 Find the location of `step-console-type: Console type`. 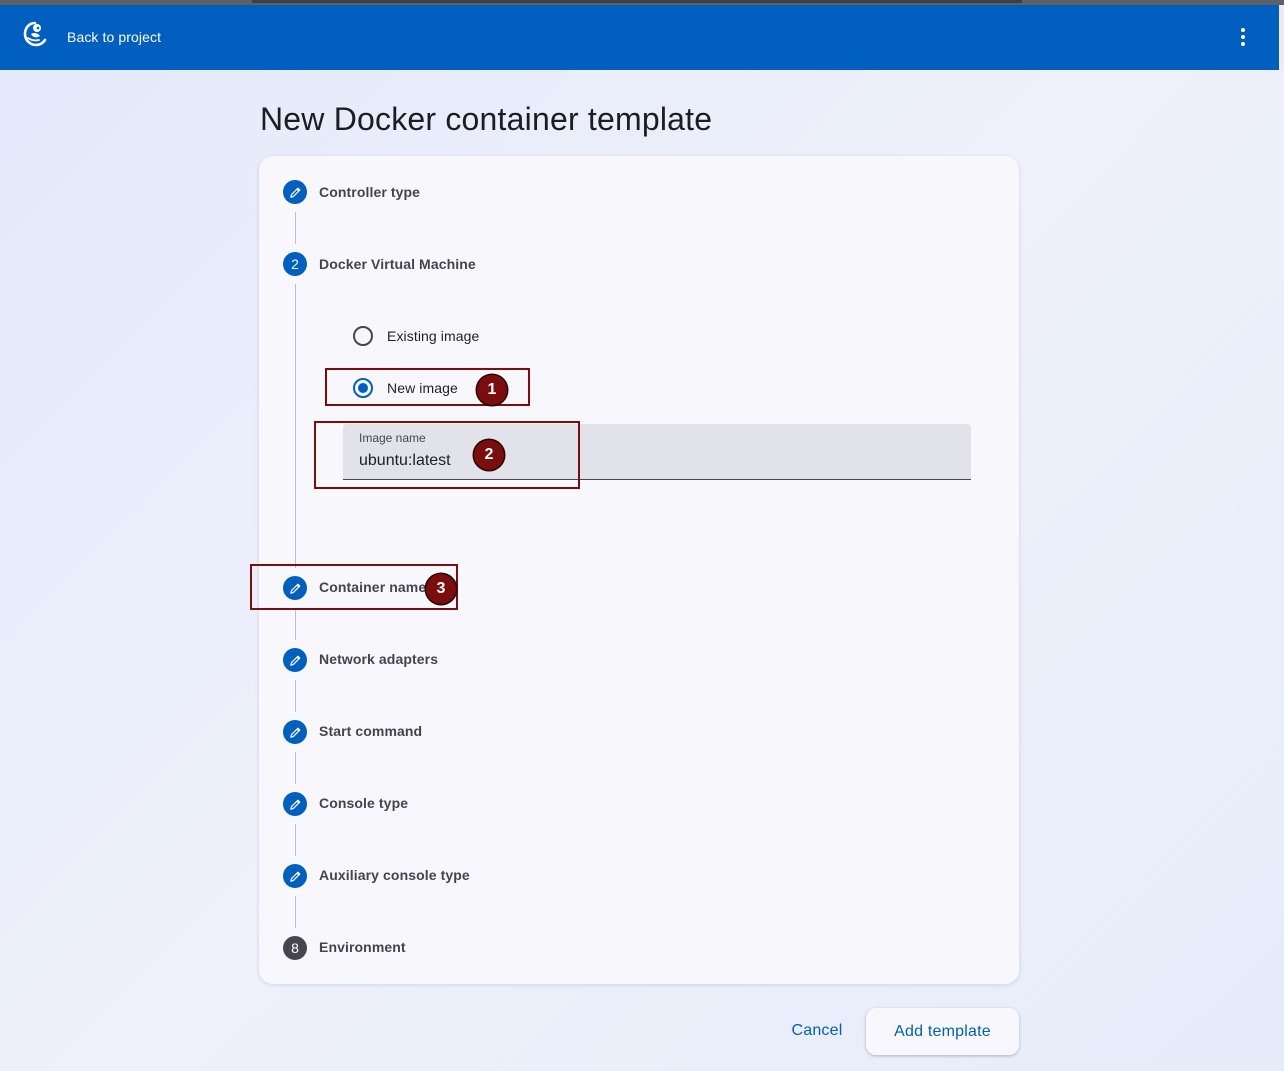

step-console-type: Console type is located at coordinates (363, 803).